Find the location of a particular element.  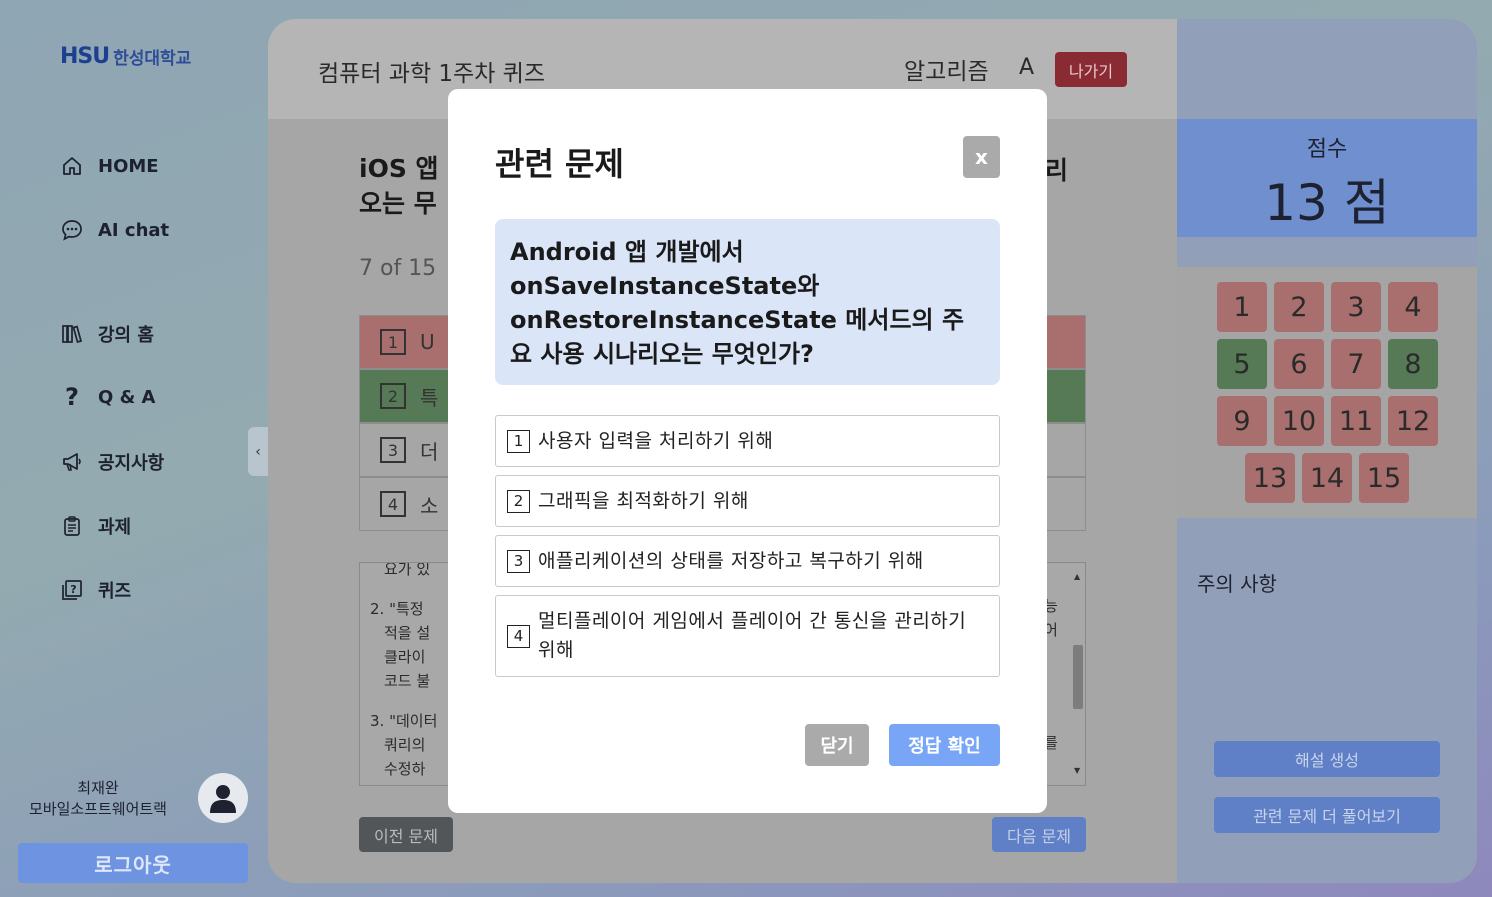

nav-item-qna: ? Q & A is located at coordinates (108, 397).